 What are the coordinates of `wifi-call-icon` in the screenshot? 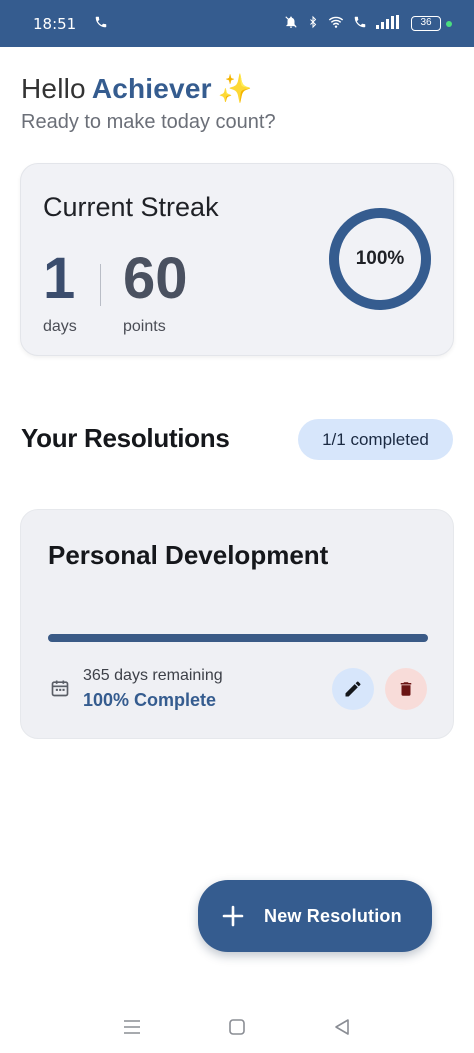 It's located at (360, 23).